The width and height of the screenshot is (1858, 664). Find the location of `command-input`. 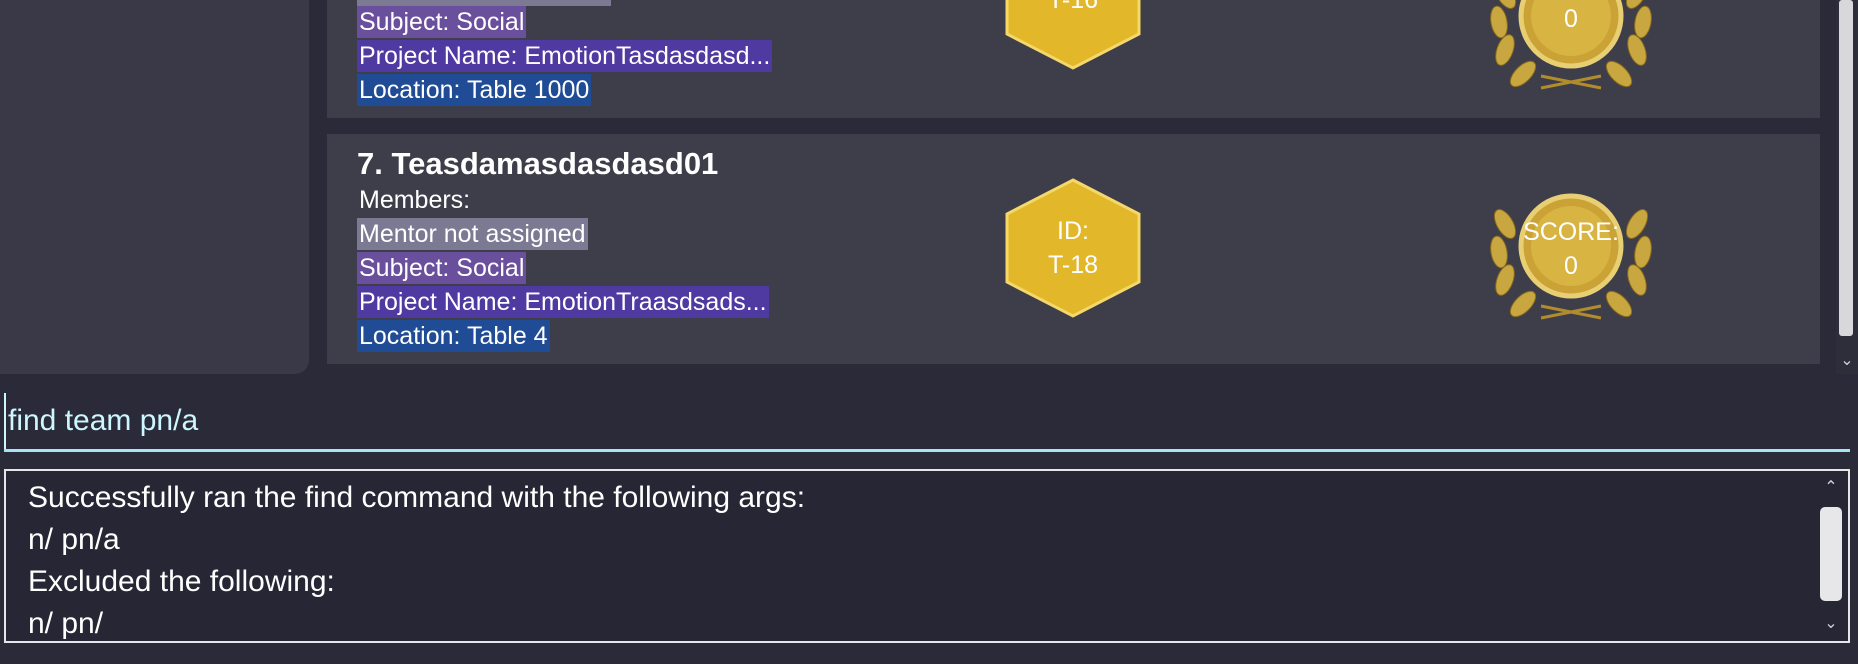

command-input is located at coordinates (927, 421).